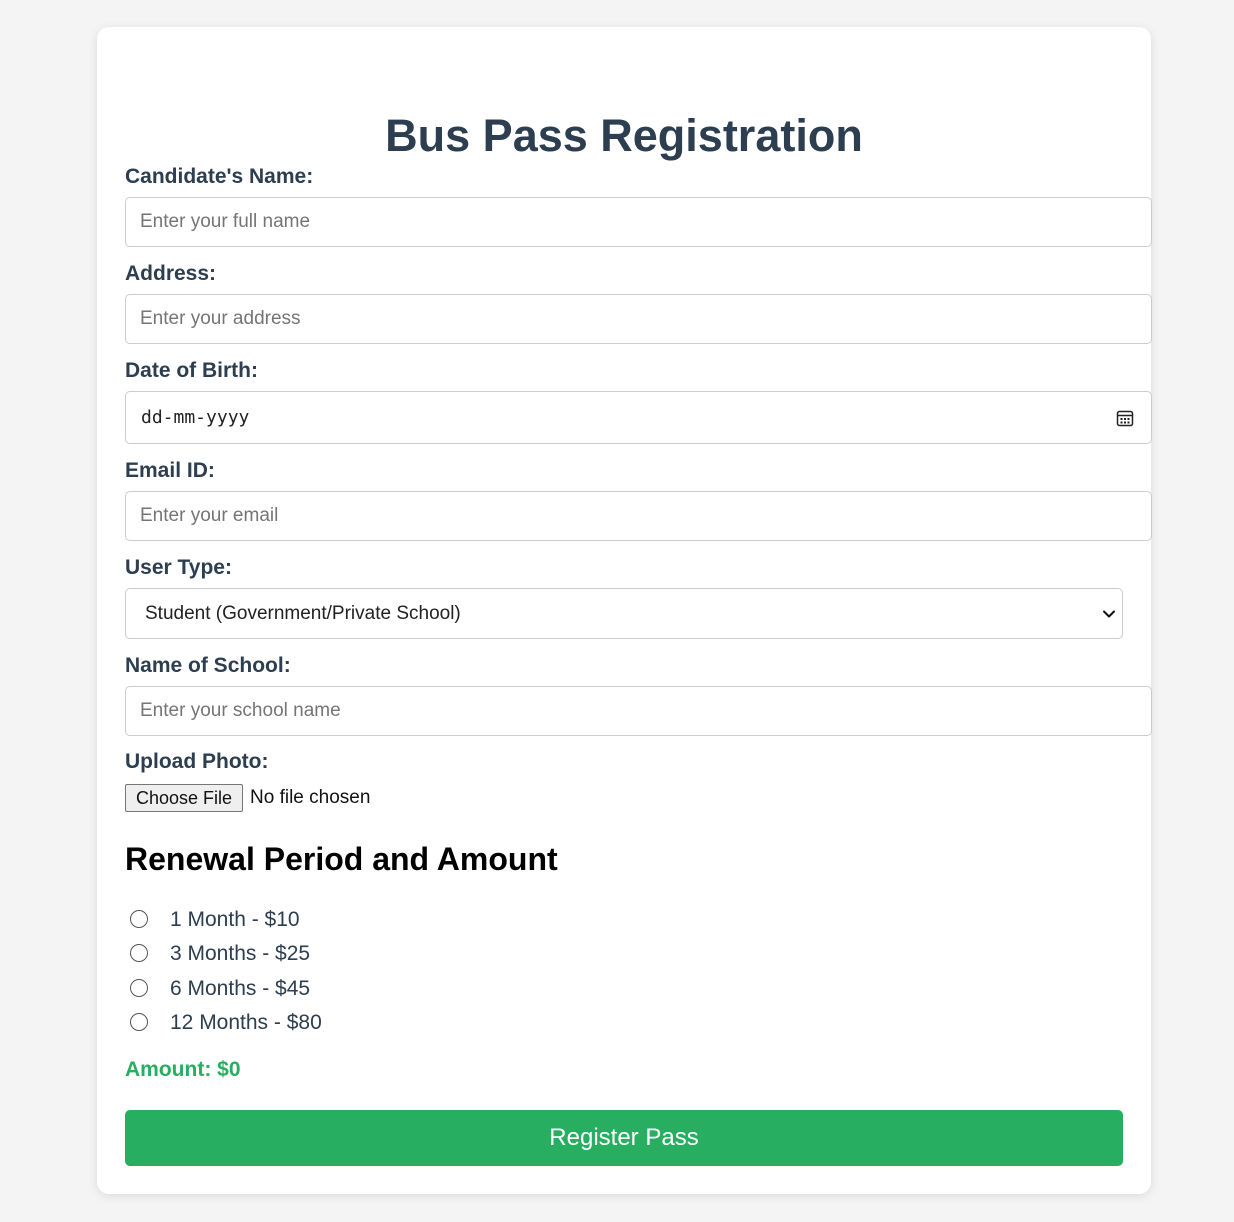 This screenshot has height=1222, width=1234. I want to click on email-input, so click(638, 516).